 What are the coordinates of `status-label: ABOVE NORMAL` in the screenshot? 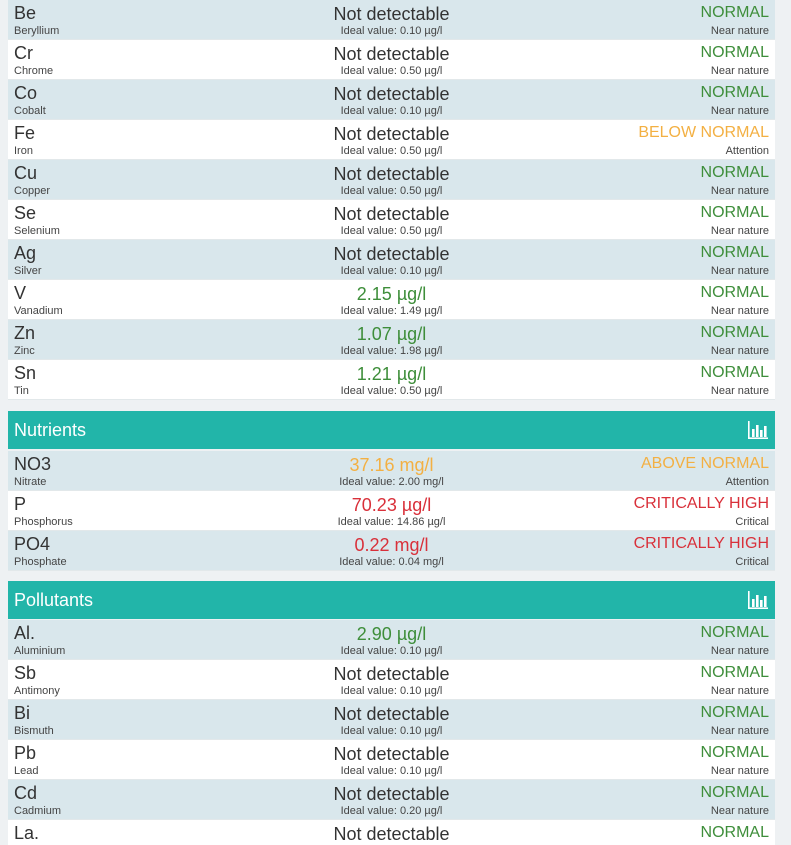 It's located at (704, 463).